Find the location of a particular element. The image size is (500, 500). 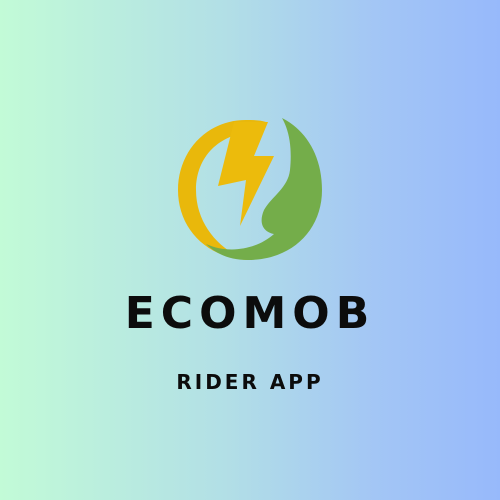

app-subtitle: RIDER APP is located at coordinates (250, 382).